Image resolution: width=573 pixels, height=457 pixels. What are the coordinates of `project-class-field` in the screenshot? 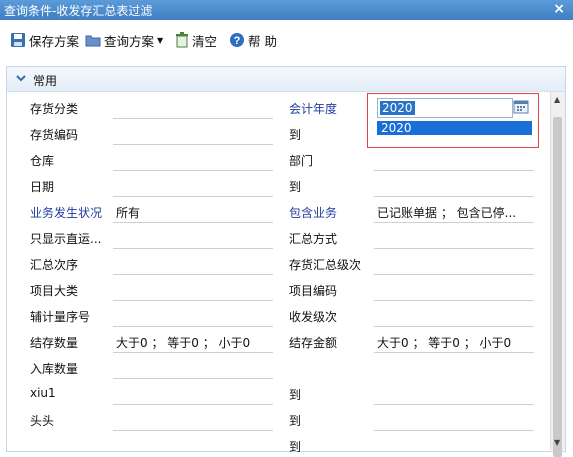 It's located at (193, 300).